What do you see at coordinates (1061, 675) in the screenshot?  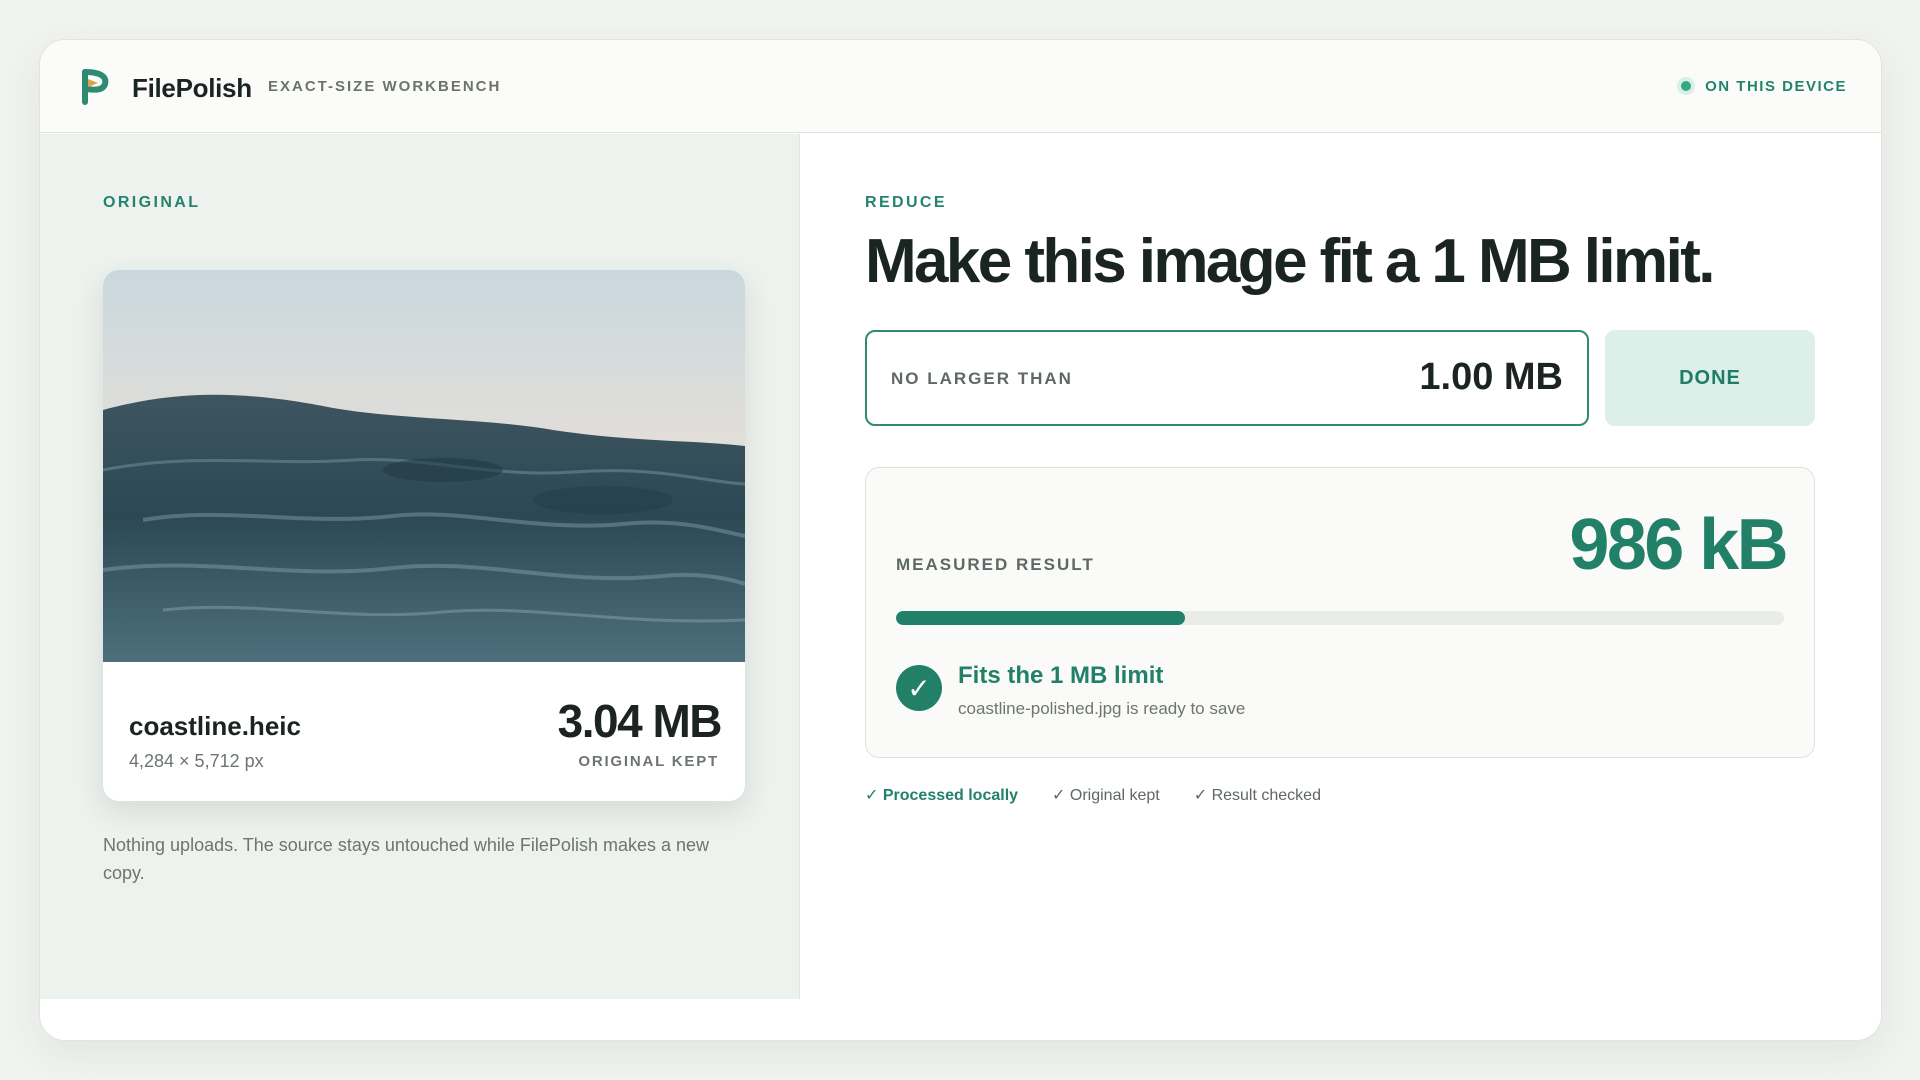 I see `fits-limit-title: Fits the 1 MB limit` at bounding box center [1061, 675].